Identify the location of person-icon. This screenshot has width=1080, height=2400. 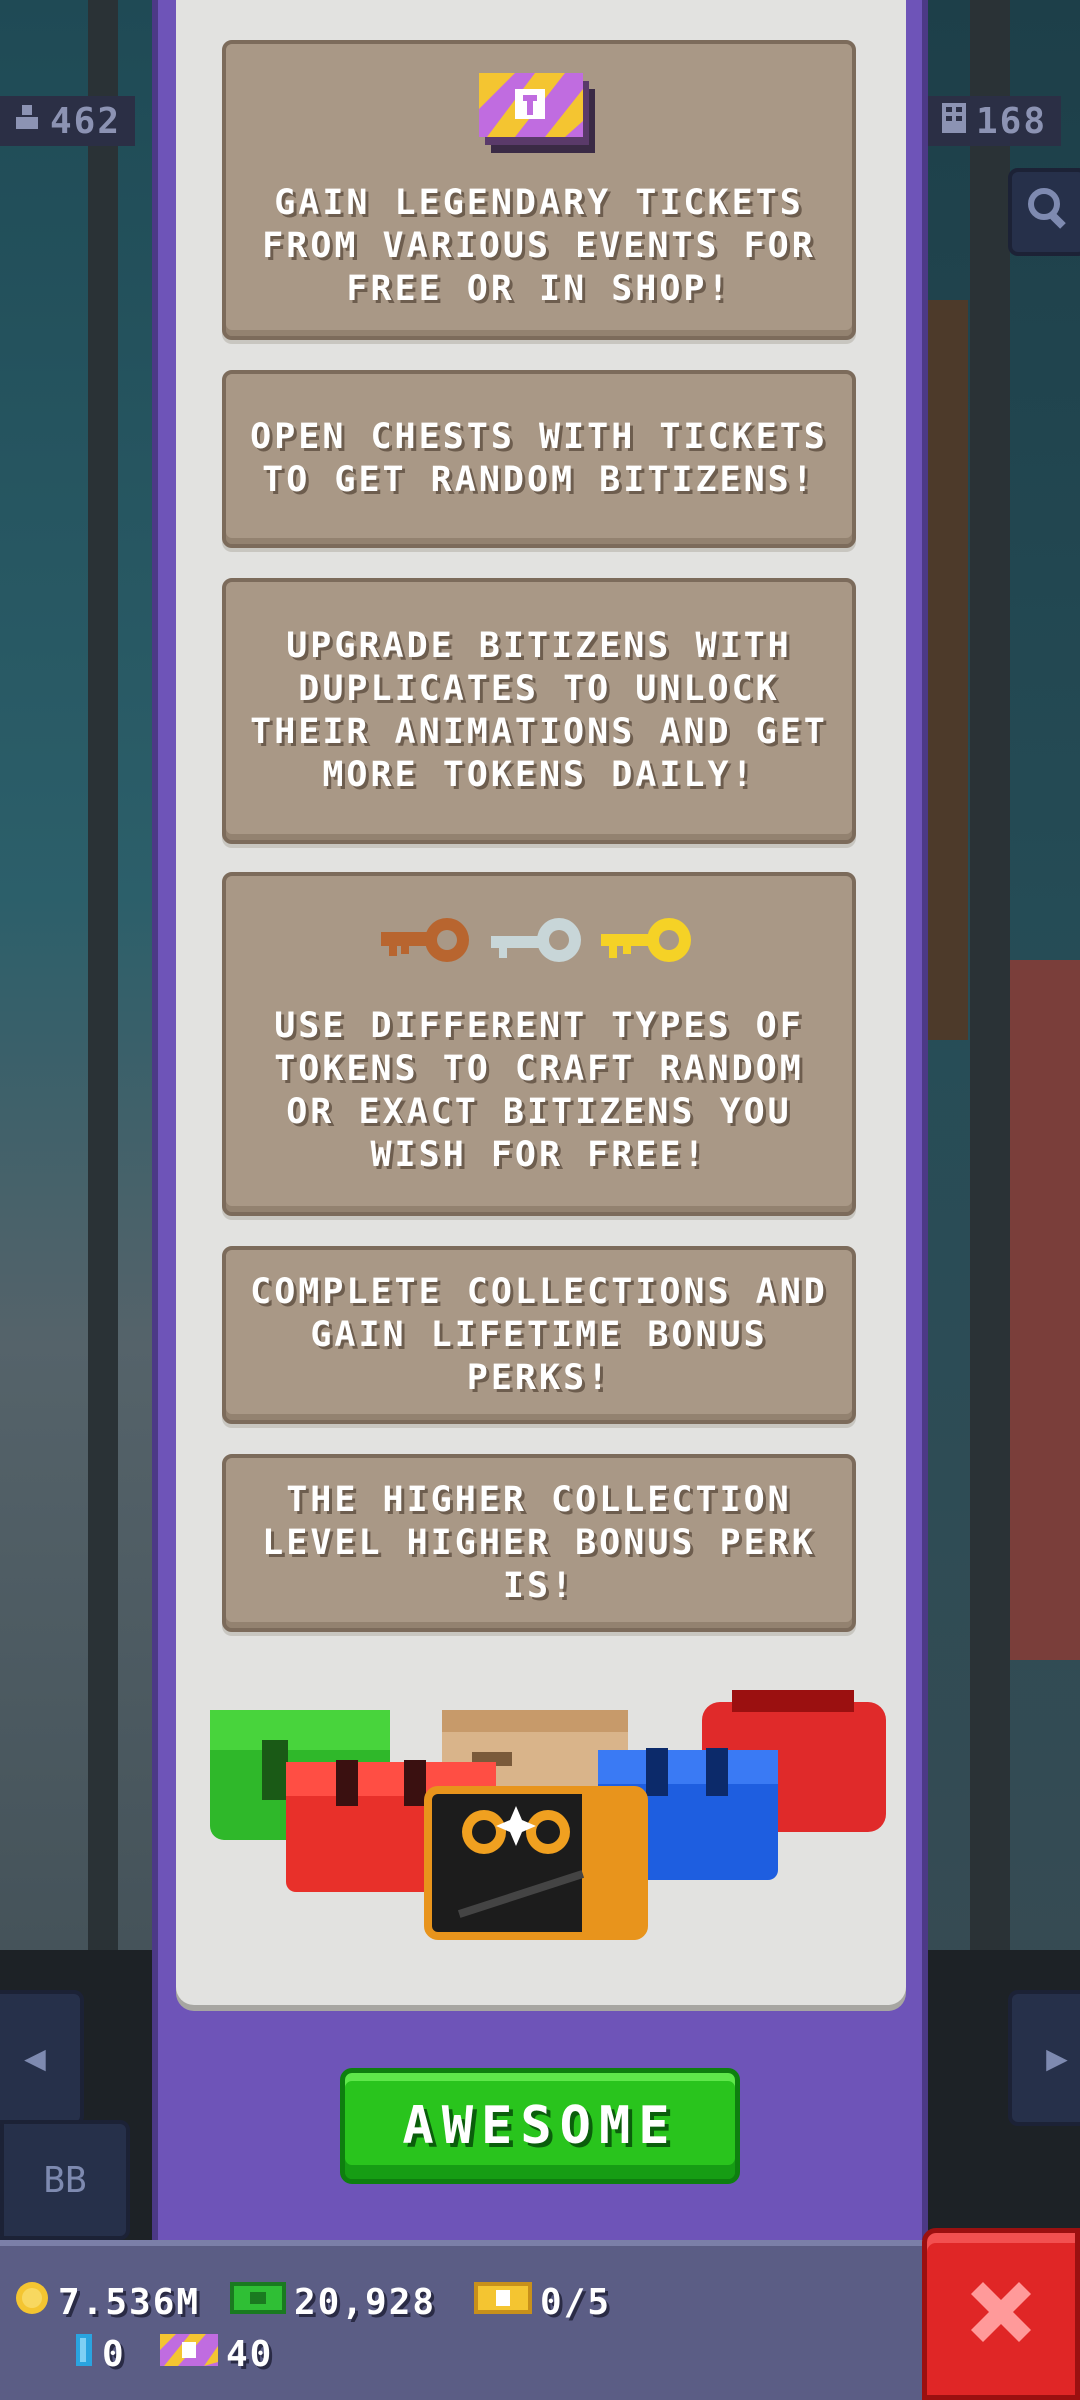
(27, 121).